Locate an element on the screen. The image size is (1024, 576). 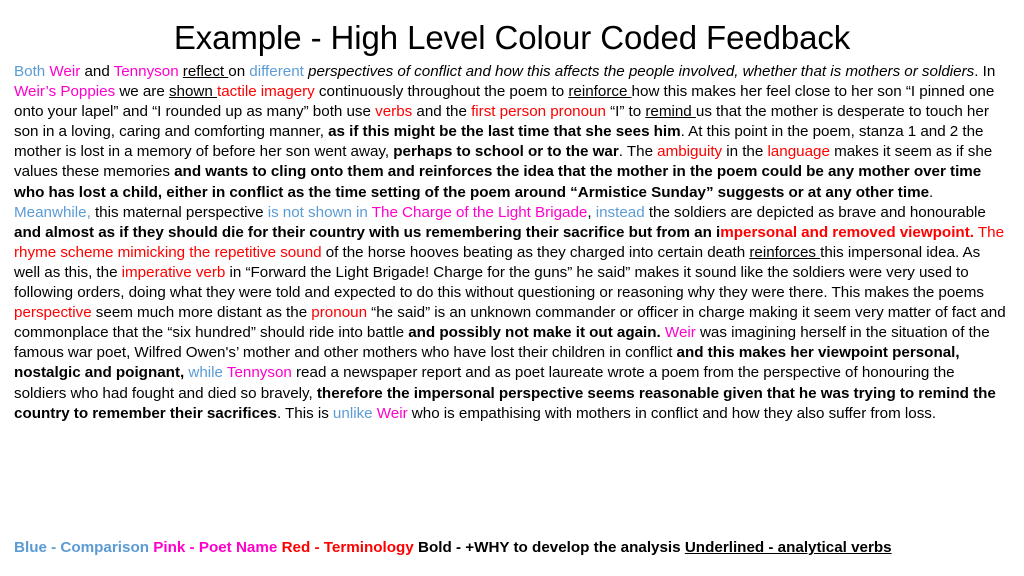
text-run-16: reinforce is located at coordinates (600, 92).